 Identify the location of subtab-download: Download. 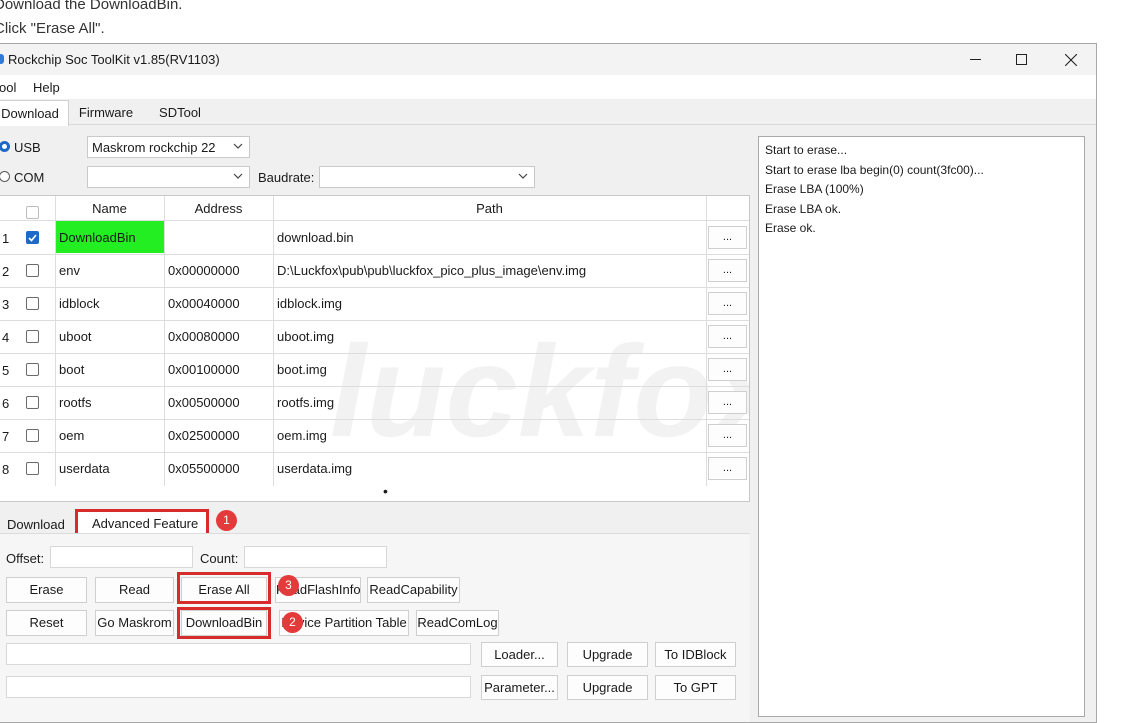
(36, 524).